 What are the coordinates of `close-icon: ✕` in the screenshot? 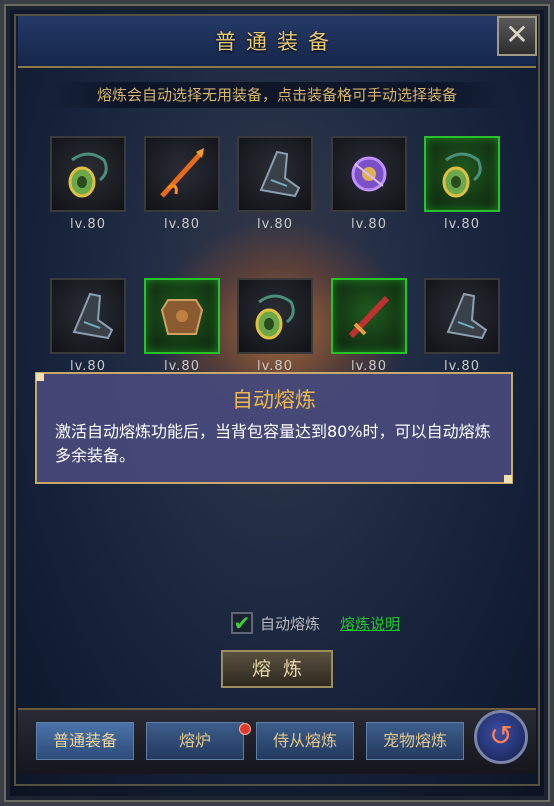 It's located at (517, 34).